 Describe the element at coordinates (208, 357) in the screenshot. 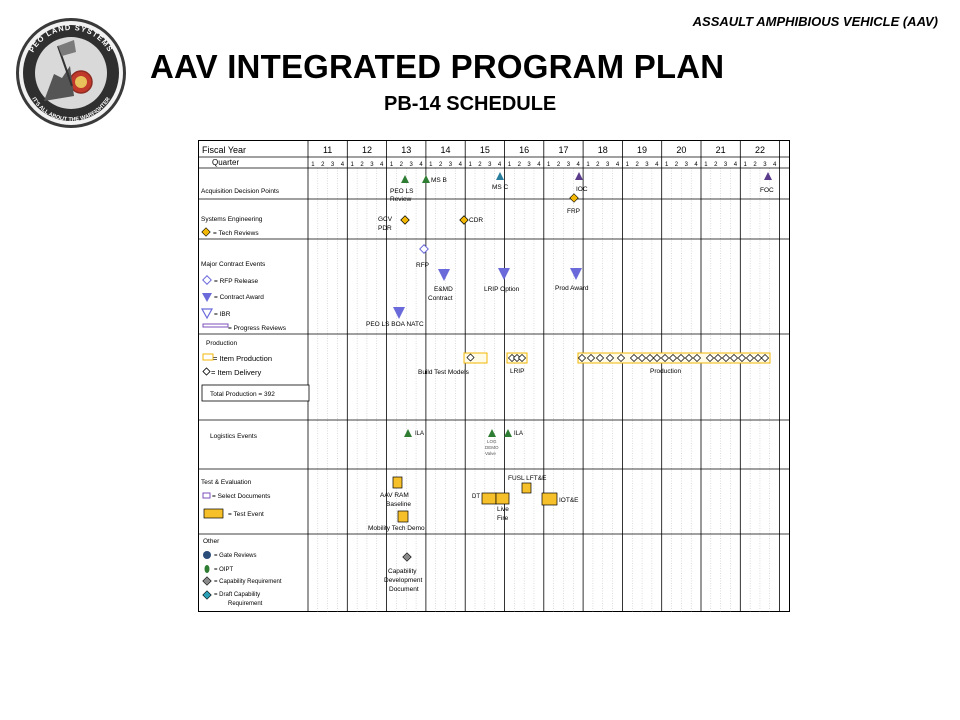

I see `item-production-legend-icon` at that location.